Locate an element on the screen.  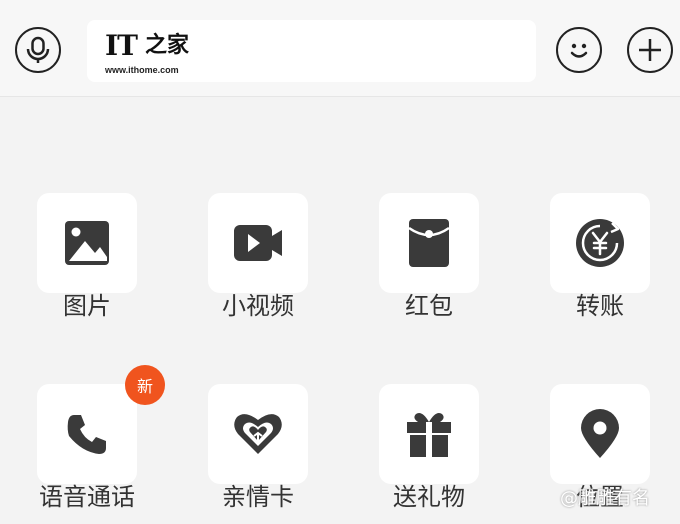
image-icon is located at coordinates (87, 243).